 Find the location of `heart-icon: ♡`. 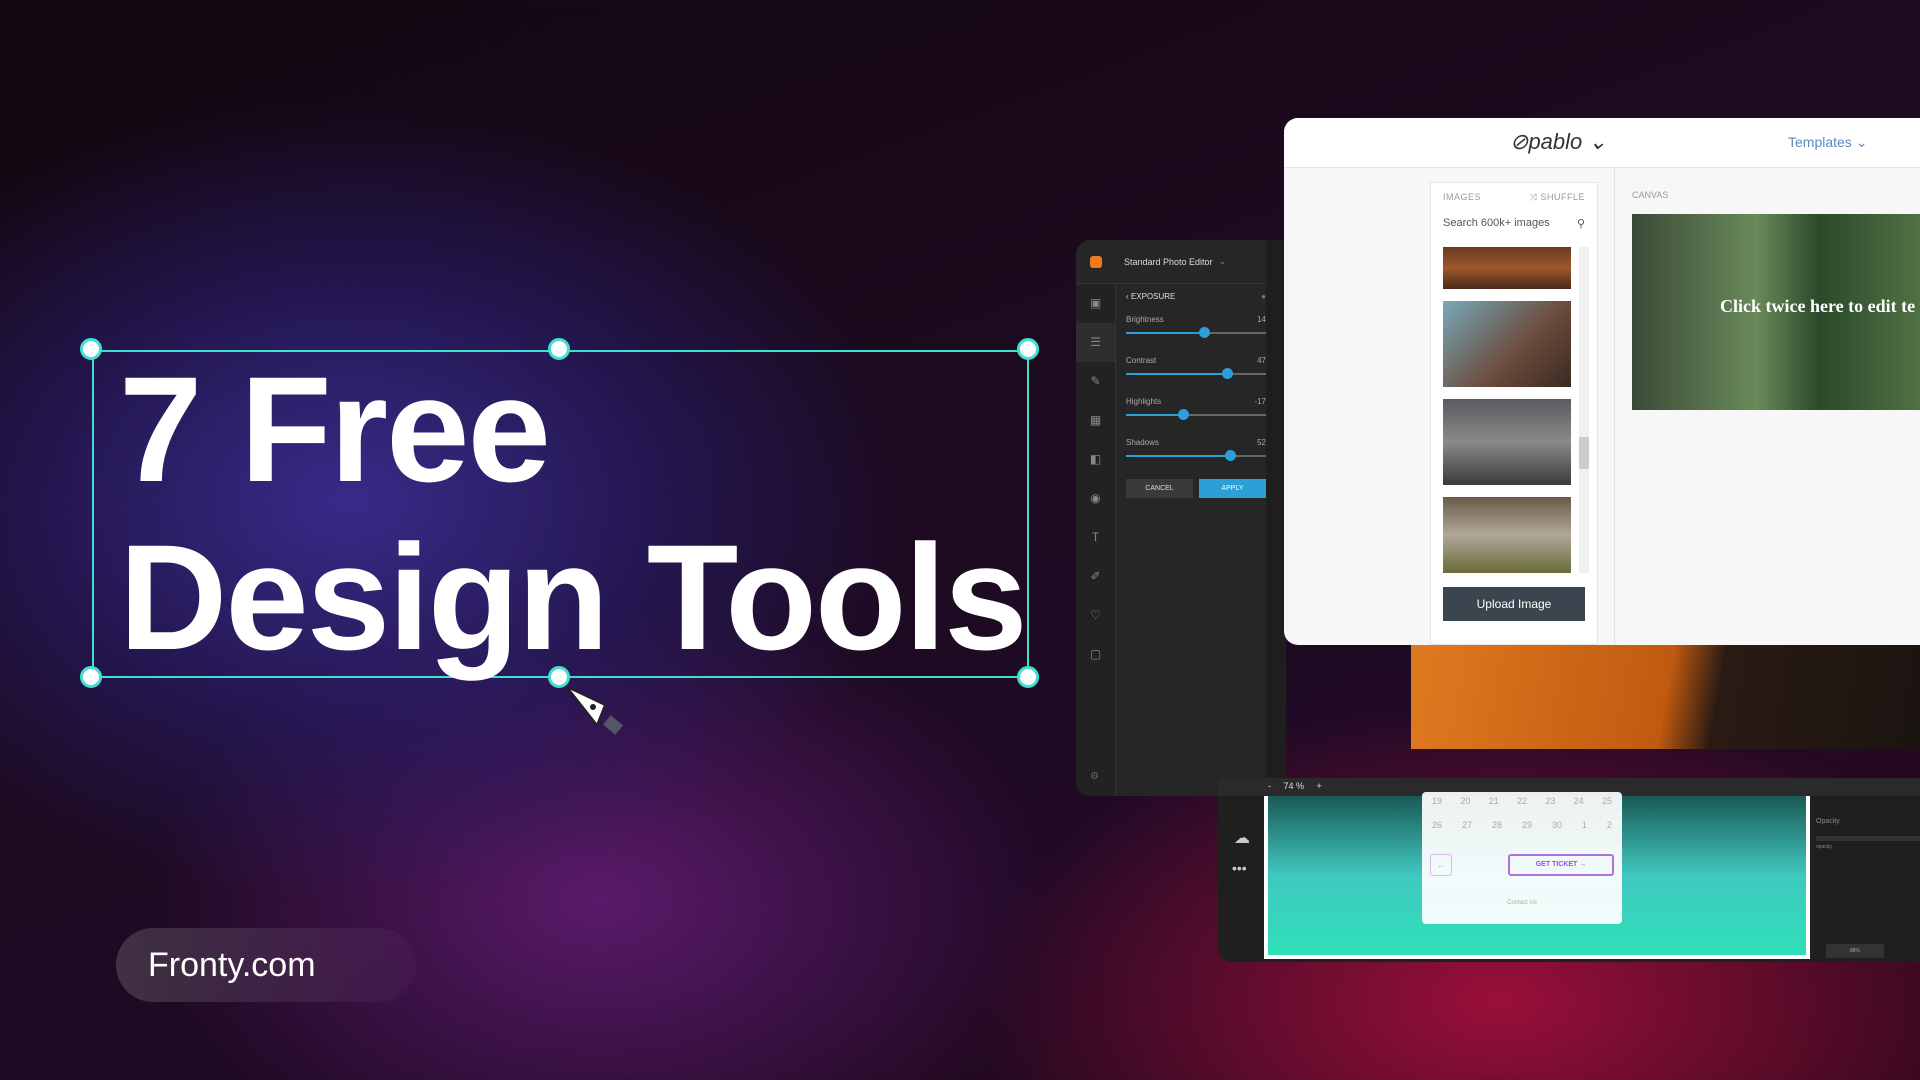

heart-icon: ♡ is located at coordinates (1095, 615).